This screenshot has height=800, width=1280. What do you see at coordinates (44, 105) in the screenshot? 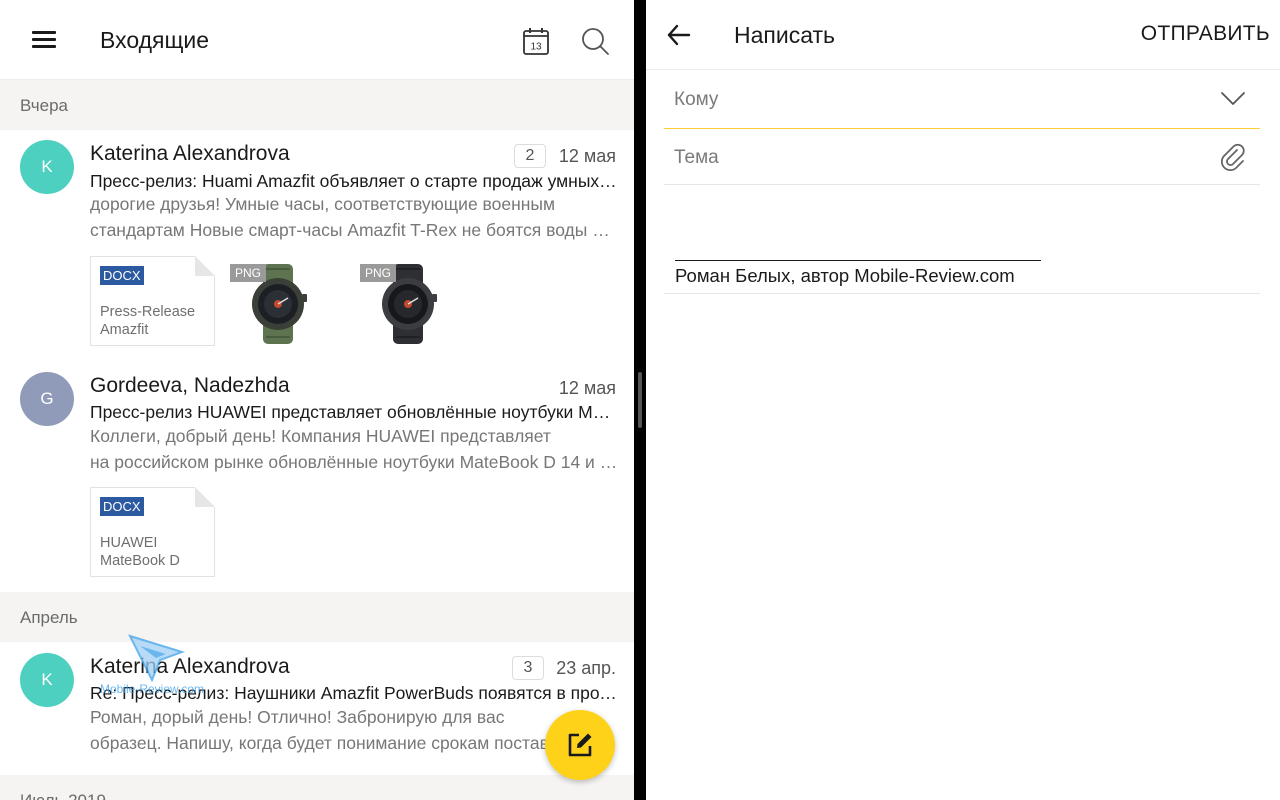
I see `section-label: Вчера` at bounding box center [44, 105].